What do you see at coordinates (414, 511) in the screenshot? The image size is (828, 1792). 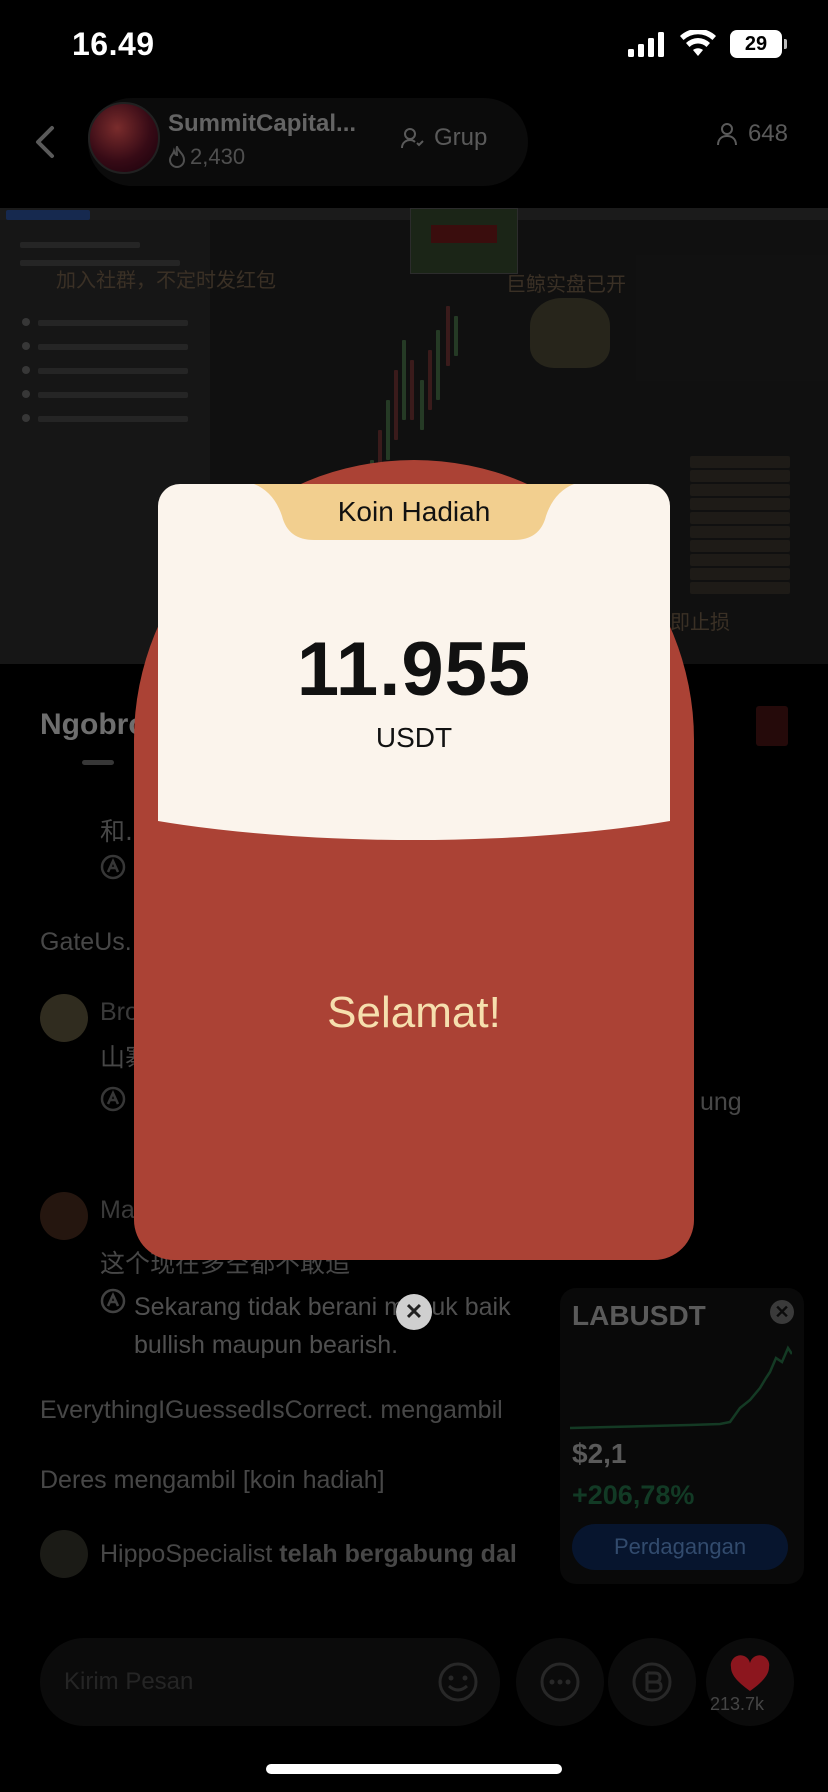 I see `modal-title: Koin Hadiah` at bounding box center [414, 511].